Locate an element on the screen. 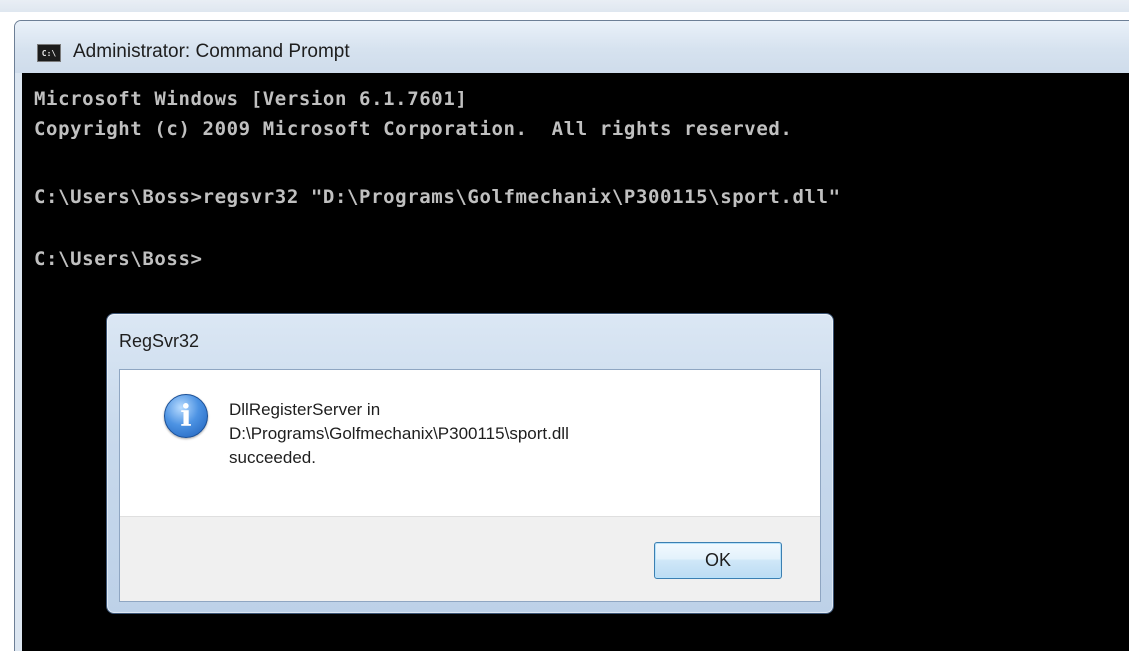  console-prompt: C:\Users\Boss> is located at coordinates (118, 259).